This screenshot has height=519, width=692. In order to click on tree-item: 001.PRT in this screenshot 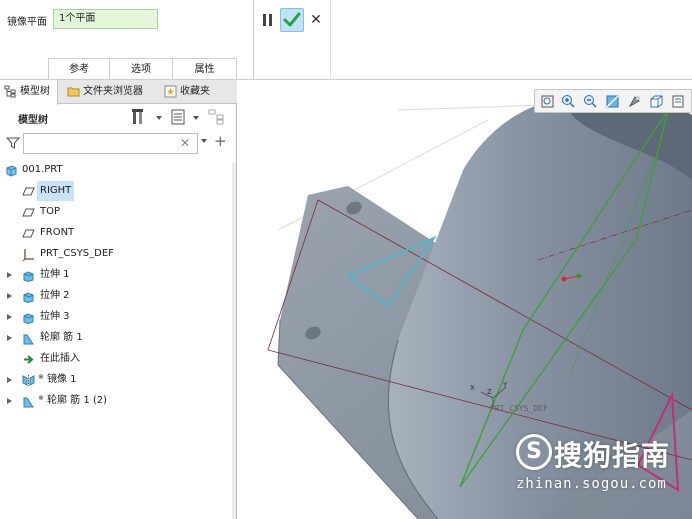, I will do `click(116, 170)`.